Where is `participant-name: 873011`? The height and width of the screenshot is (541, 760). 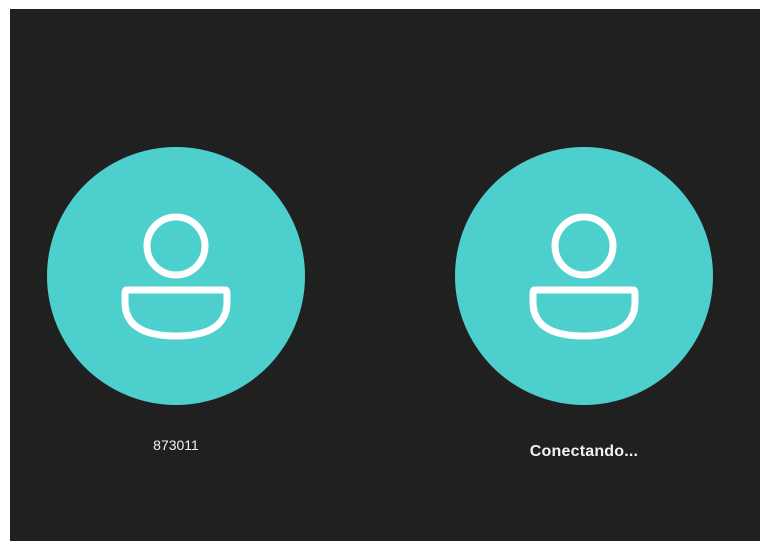 participant-name: 873011 is located at coordinates (176, 445).